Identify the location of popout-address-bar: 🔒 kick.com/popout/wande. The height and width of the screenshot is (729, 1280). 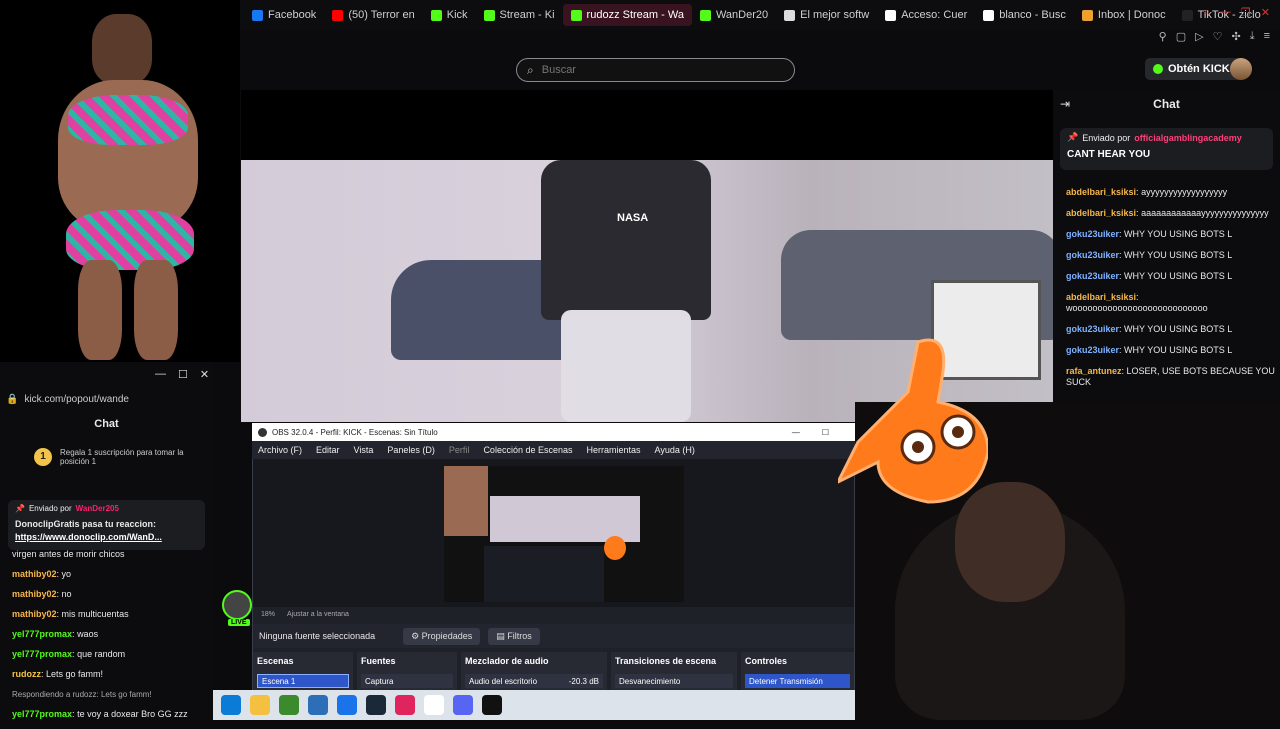
(108, 399).